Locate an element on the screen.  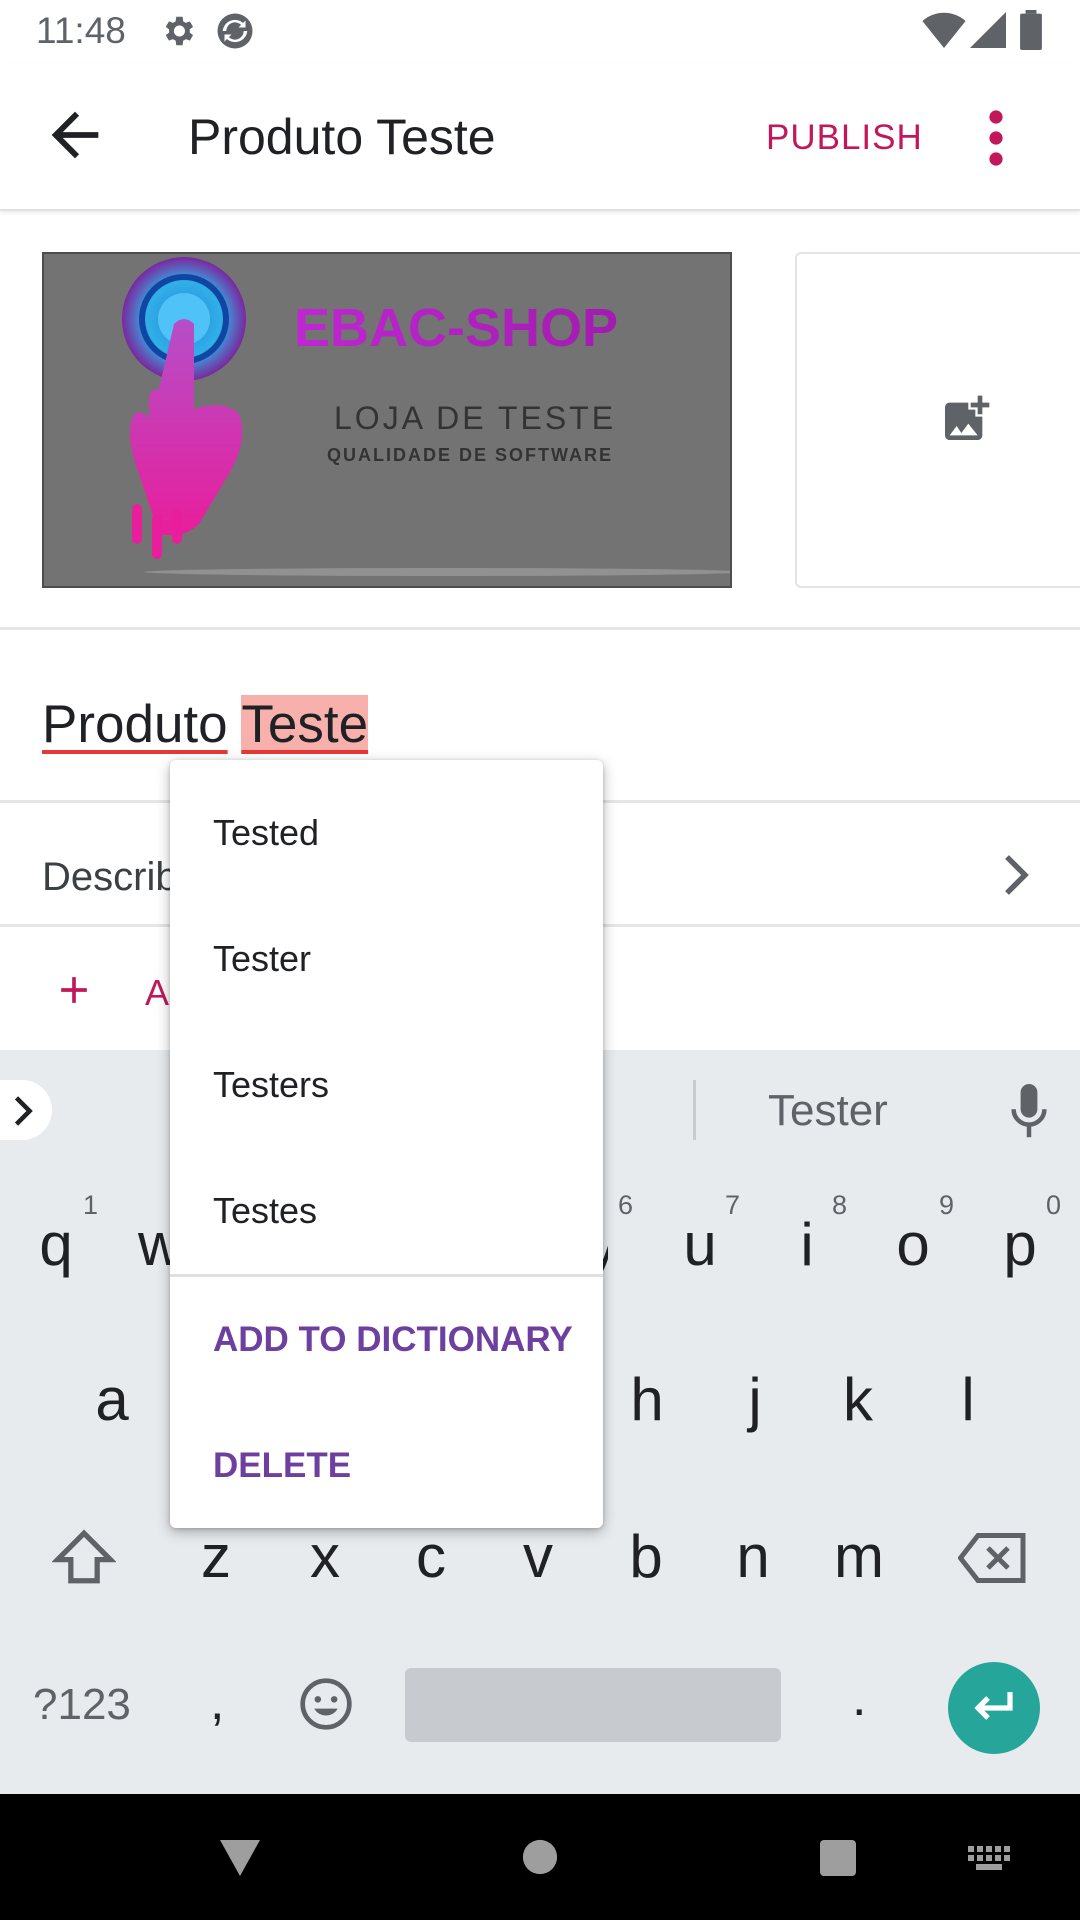
add-photo-icon is located at coordinates (966, 421).